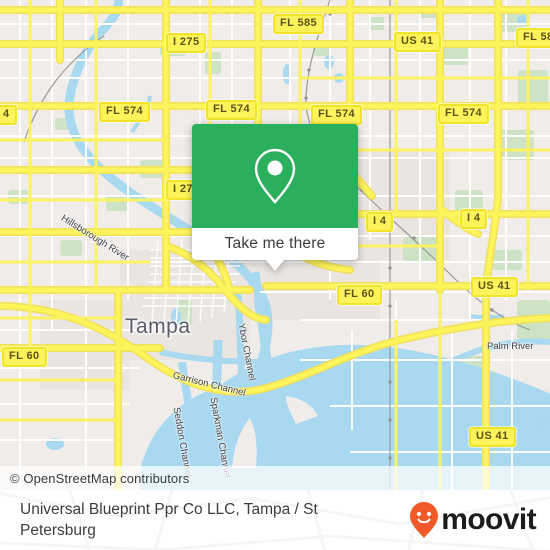 The height and width of the screenshot is (550, 550). Describe the element at coordinates (275, 478) in the screenshot. I see `osm-attribution: © OpenStreetMap contributors` at that location.